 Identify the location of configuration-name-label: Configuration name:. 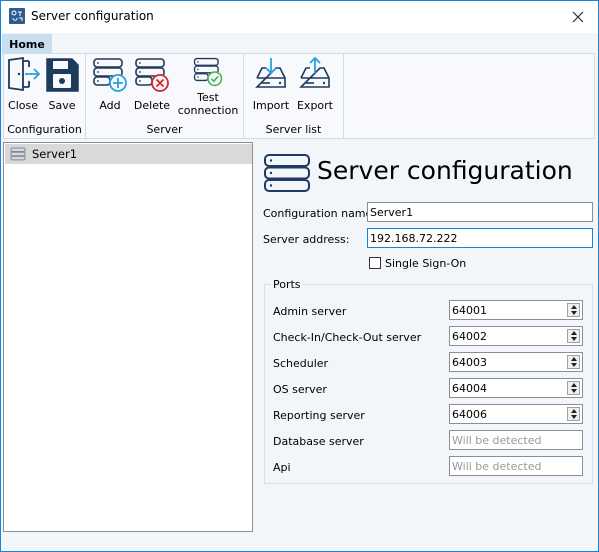
(319, 213).